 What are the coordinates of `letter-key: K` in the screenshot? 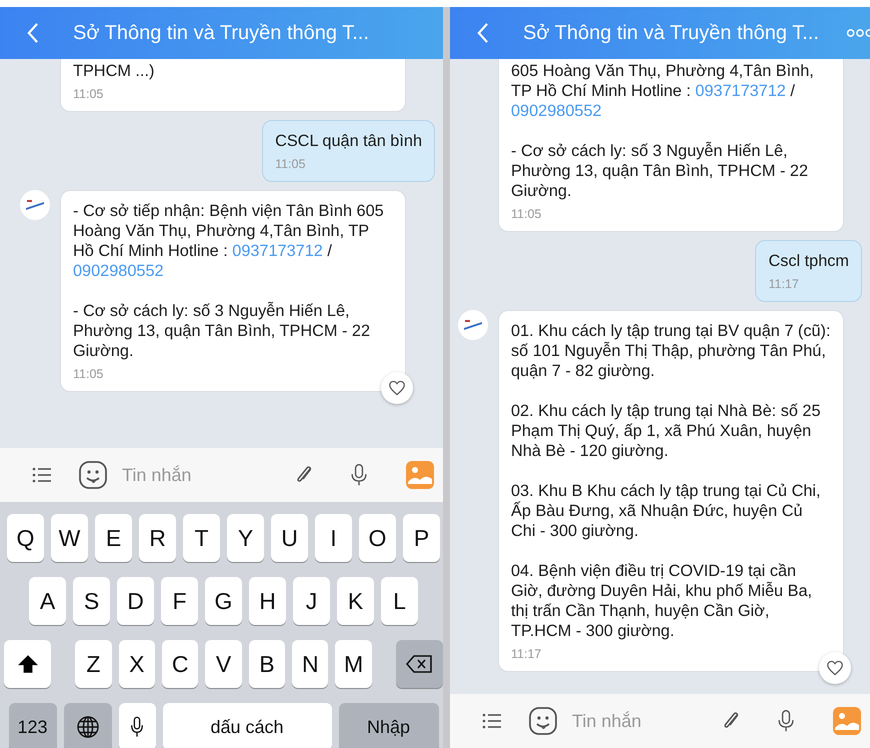 It's located at (355, 601).